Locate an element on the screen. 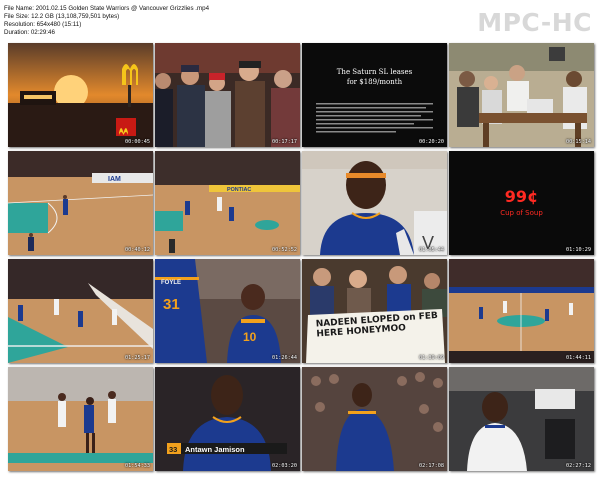 The width and height of the screenshot is (600, 477). player-back-scene is located at coordinates (374, 419).